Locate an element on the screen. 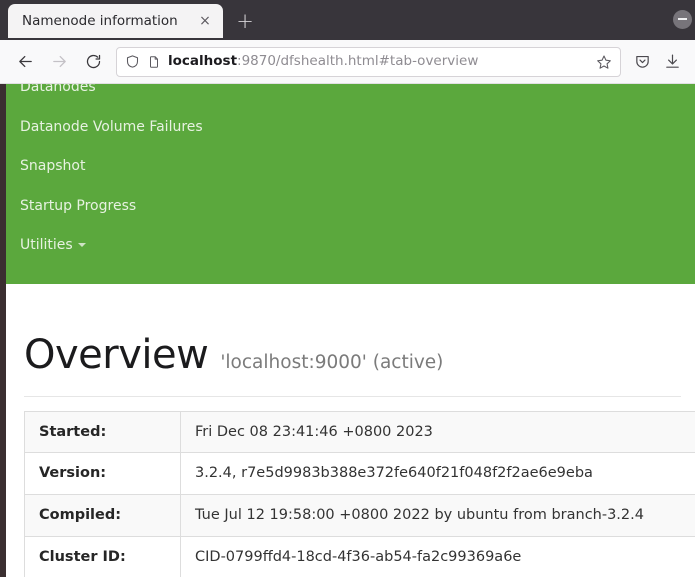 This screenshot has width=695, height=577. shield-icon is located at coordinates (132, 61).